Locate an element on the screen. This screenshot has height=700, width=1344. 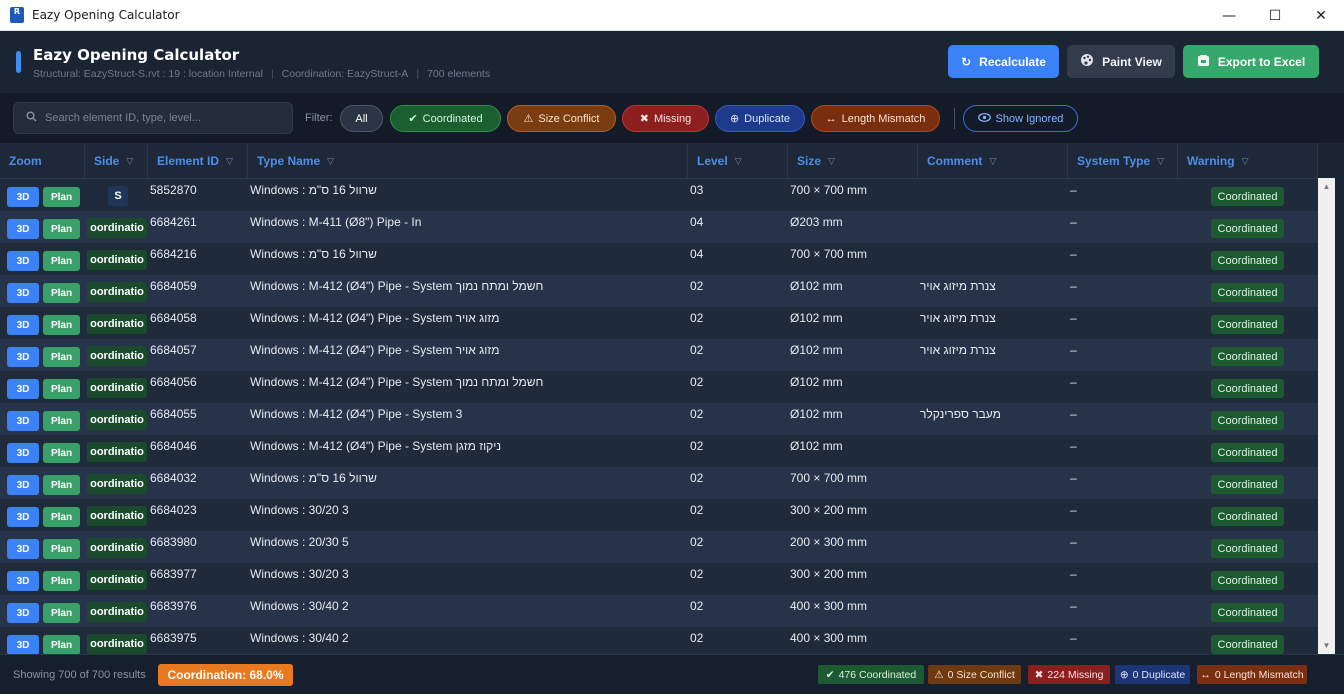
element-id-cell: 6684056 is located at coordinates (173, 382).